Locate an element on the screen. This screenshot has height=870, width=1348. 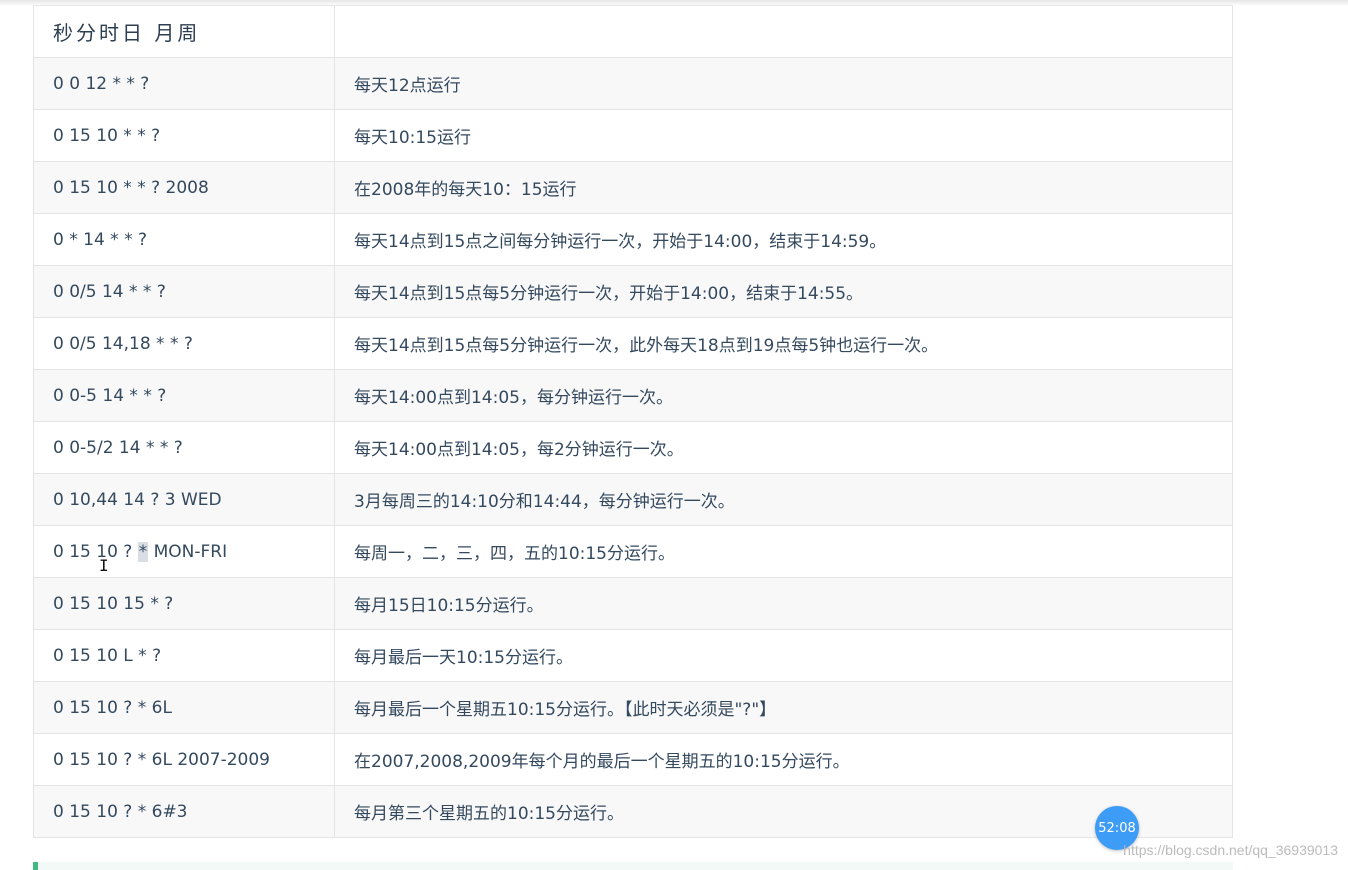
cron-expression-cell: 0 * 14 * * ? is located at coordinates (184, 239).